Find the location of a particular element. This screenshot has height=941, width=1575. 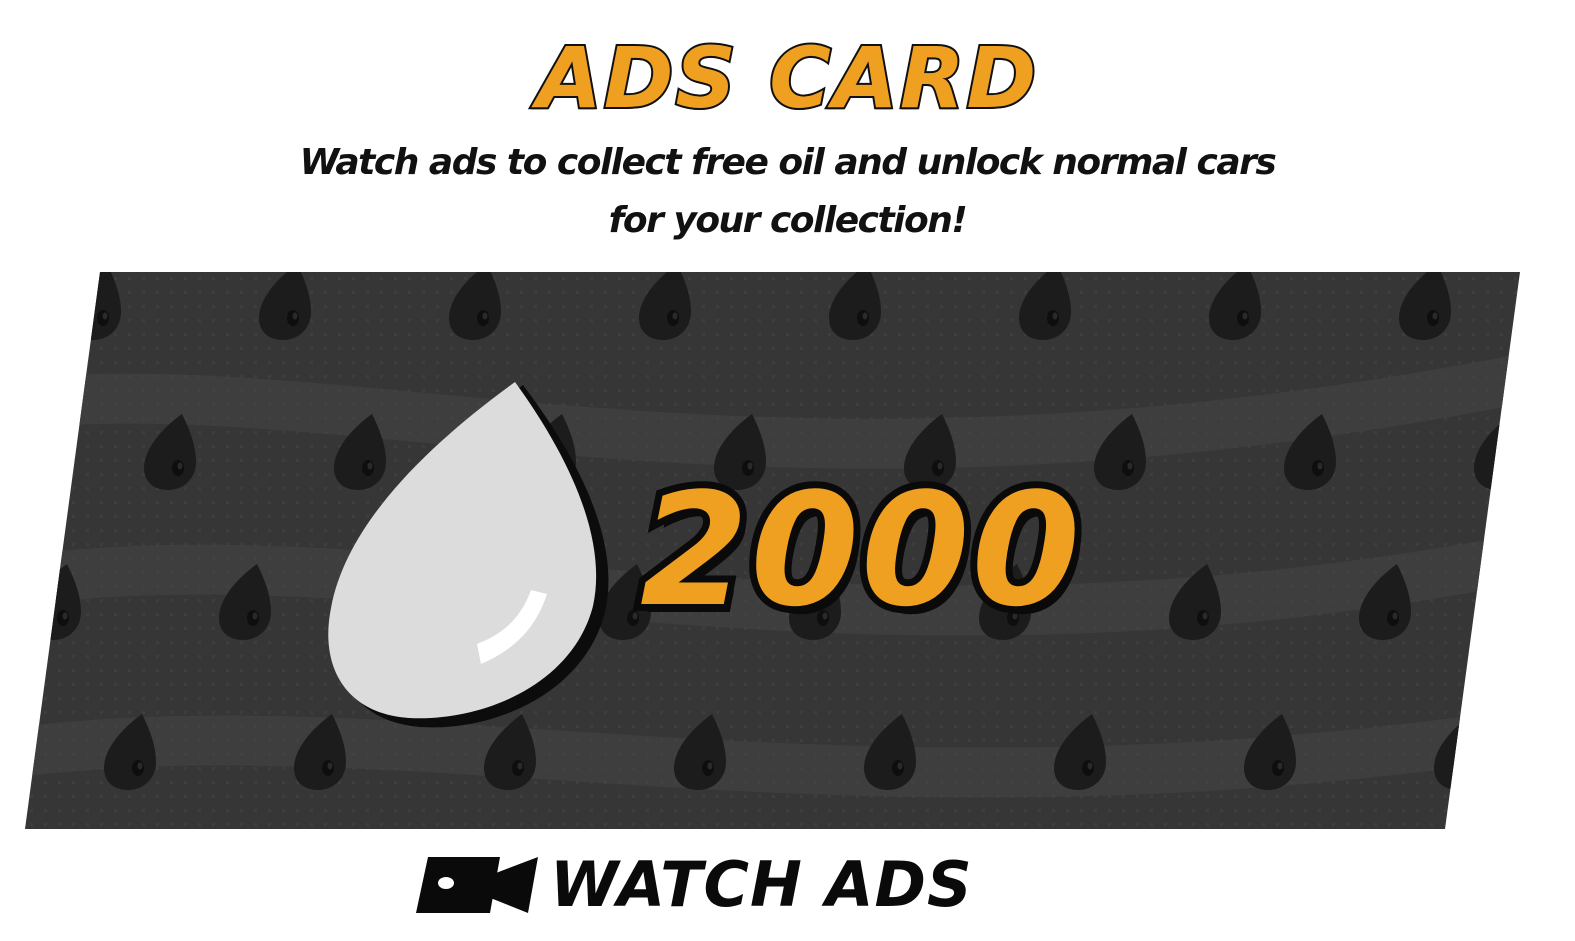

watch-ads-button: WATCH ADS is located at coordinates (730, 885).